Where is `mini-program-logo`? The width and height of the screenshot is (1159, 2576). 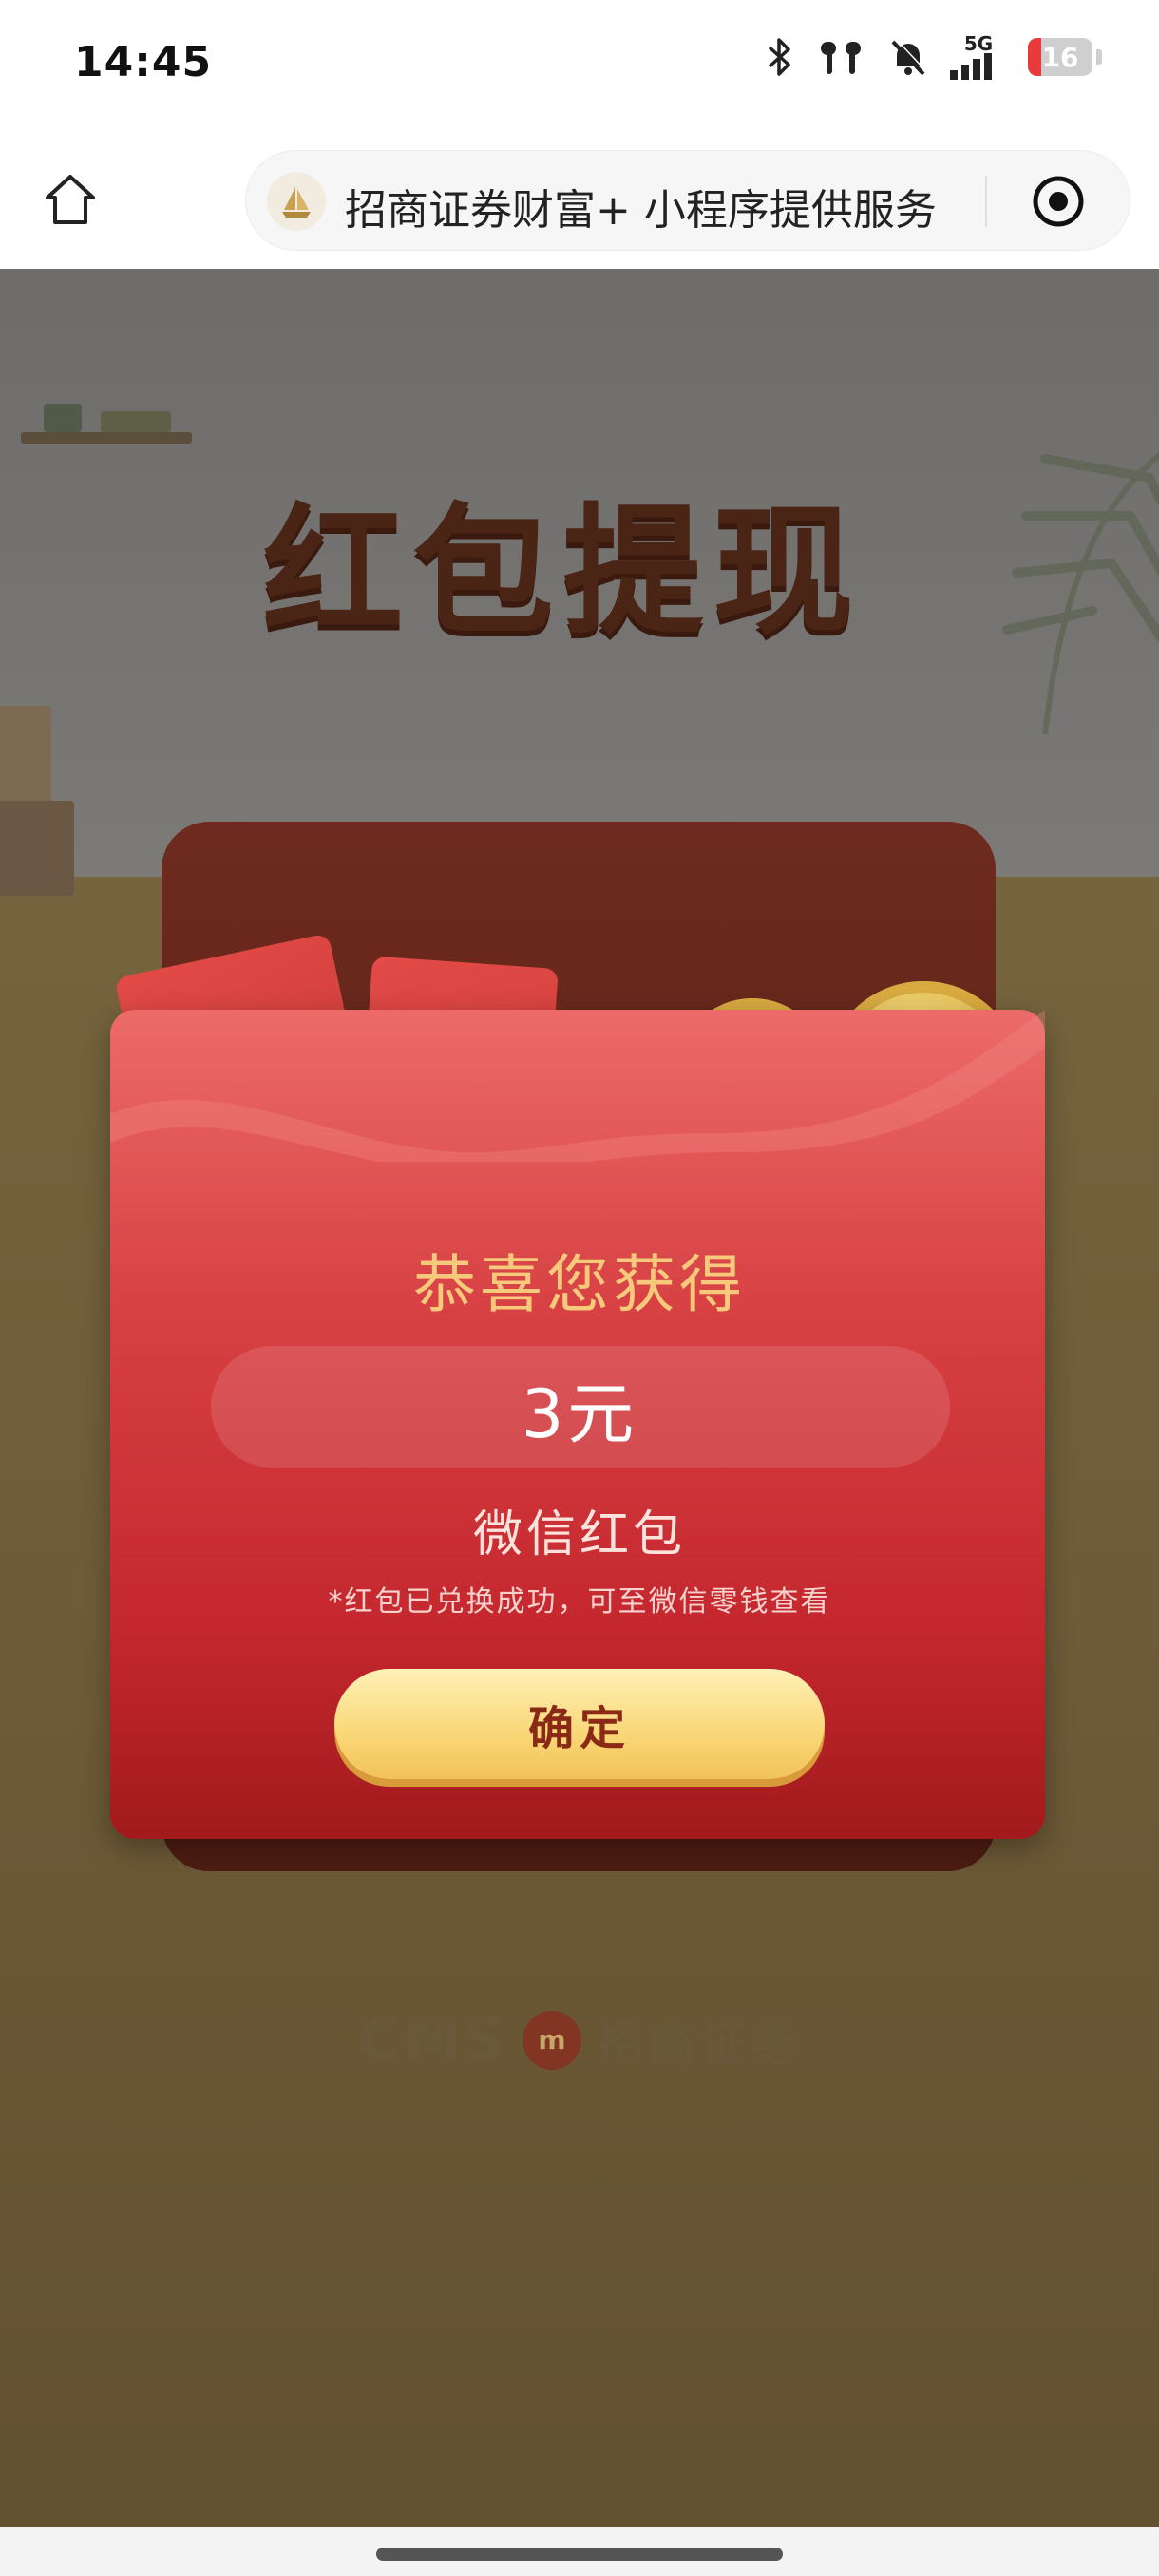
mini-program-logo is located at coordinates (296, 201).